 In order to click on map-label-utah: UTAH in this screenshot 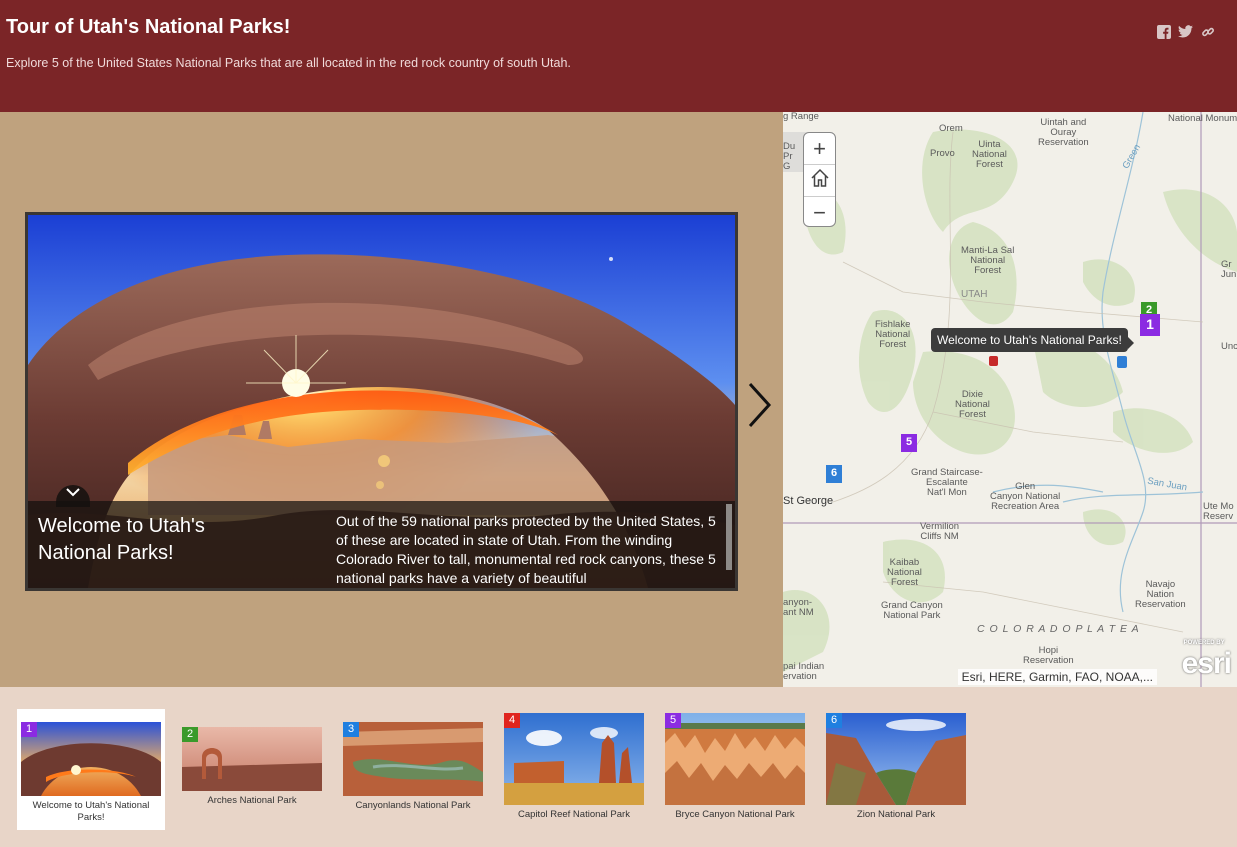, I will do `click(974, 294)`.